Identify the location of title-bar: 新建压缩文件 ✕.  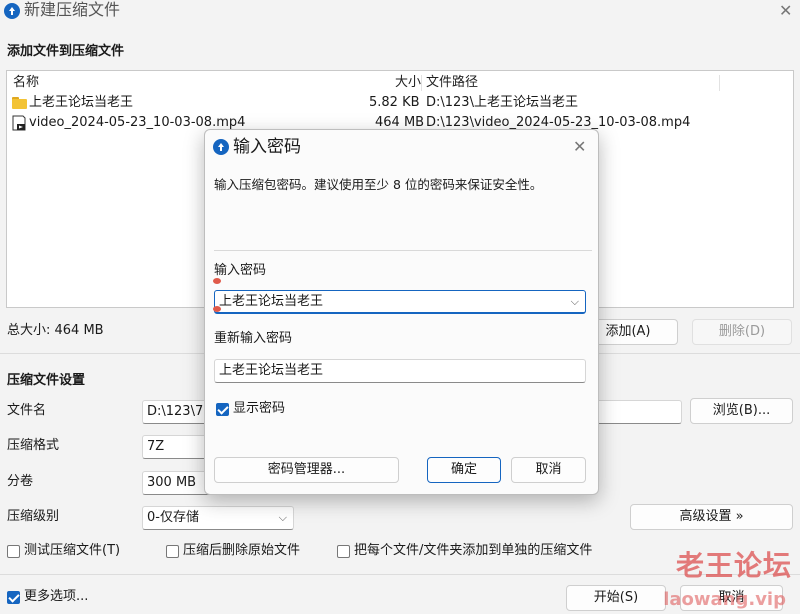
(400, 12).